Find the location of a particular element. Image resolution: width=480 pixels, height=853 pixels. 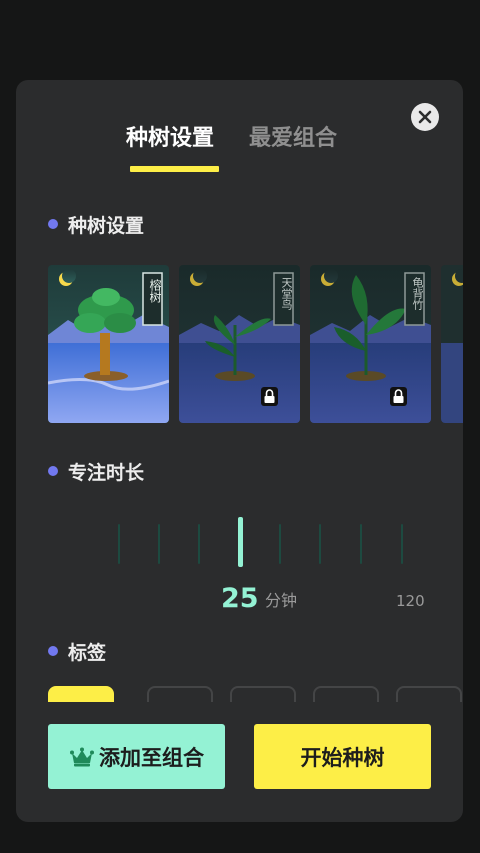

tag-chip-selected is located at coordinates (81, 694).